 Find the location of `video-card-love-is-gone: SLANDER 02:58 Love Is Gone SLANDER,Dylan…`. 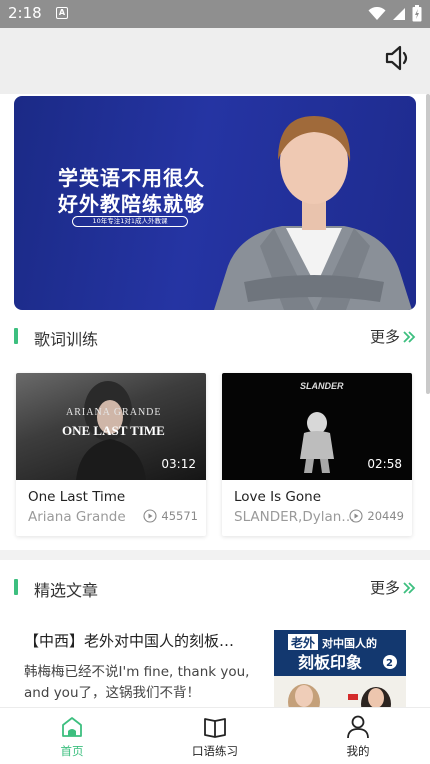

video-card-love-is-gone: SLANDER 02:58 Love Is Gone SLANDER,Dylan… is located at coordinates (317, 454).